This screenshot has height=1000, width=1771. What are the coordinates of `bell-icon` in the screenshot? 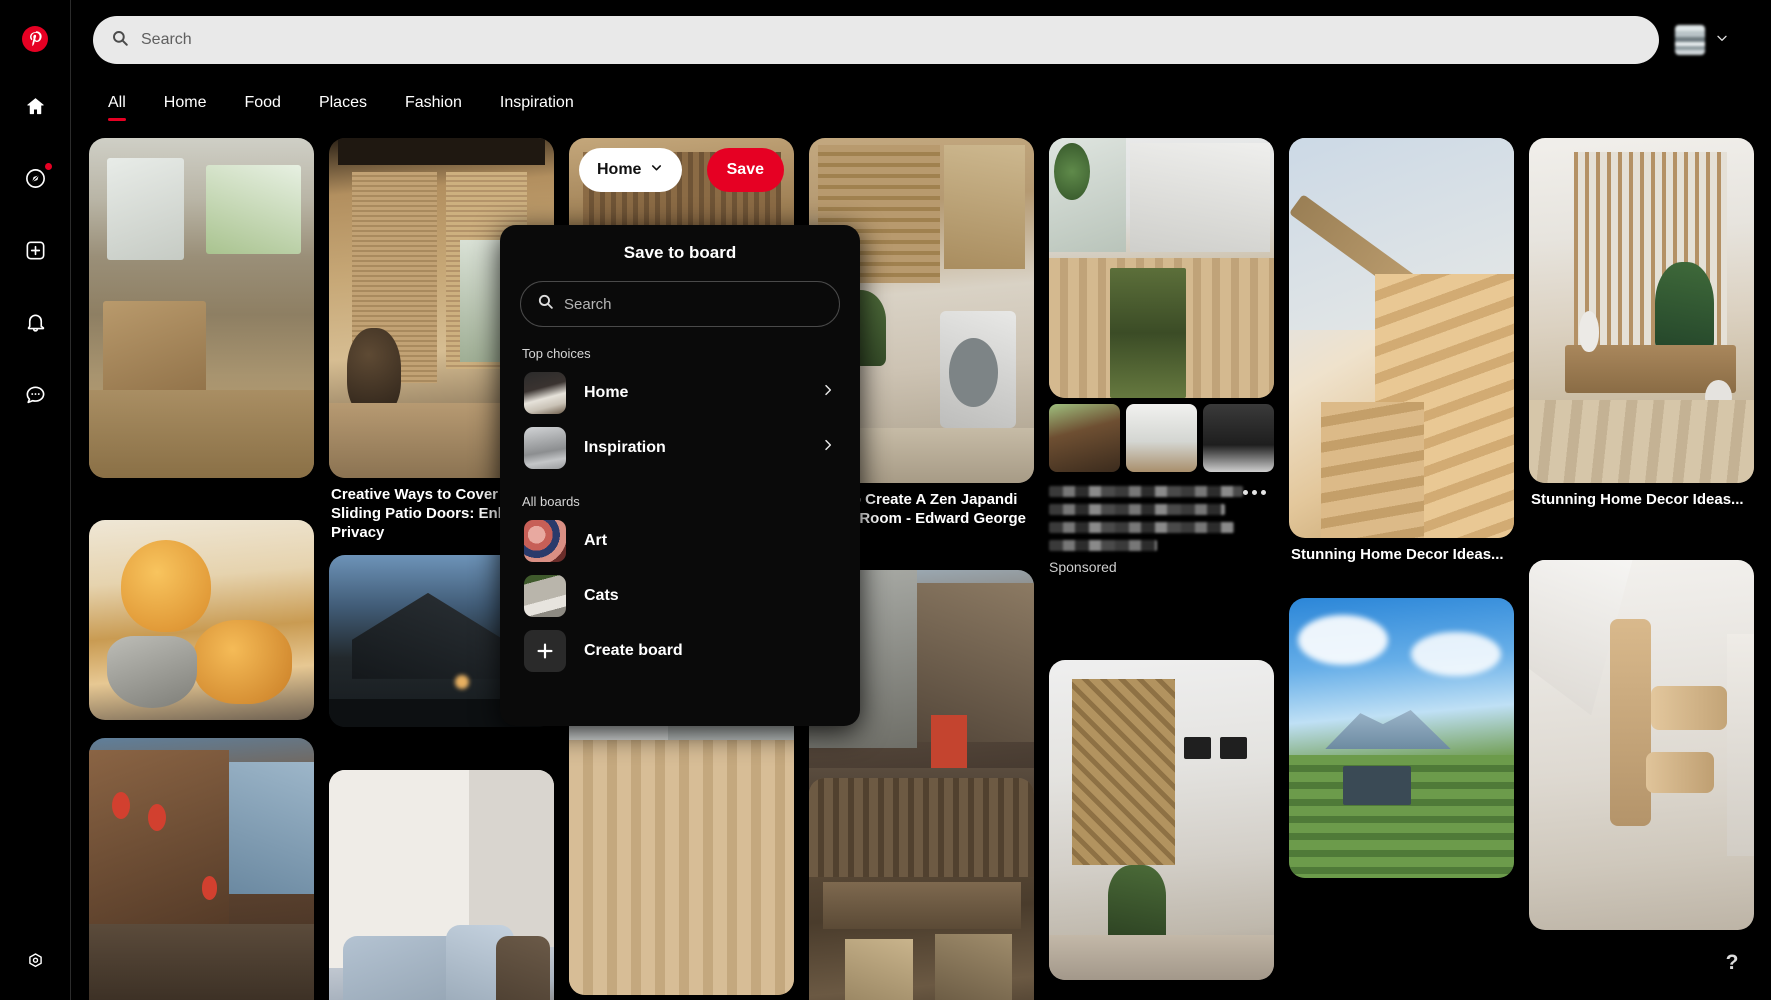 It's located at (35, 322).